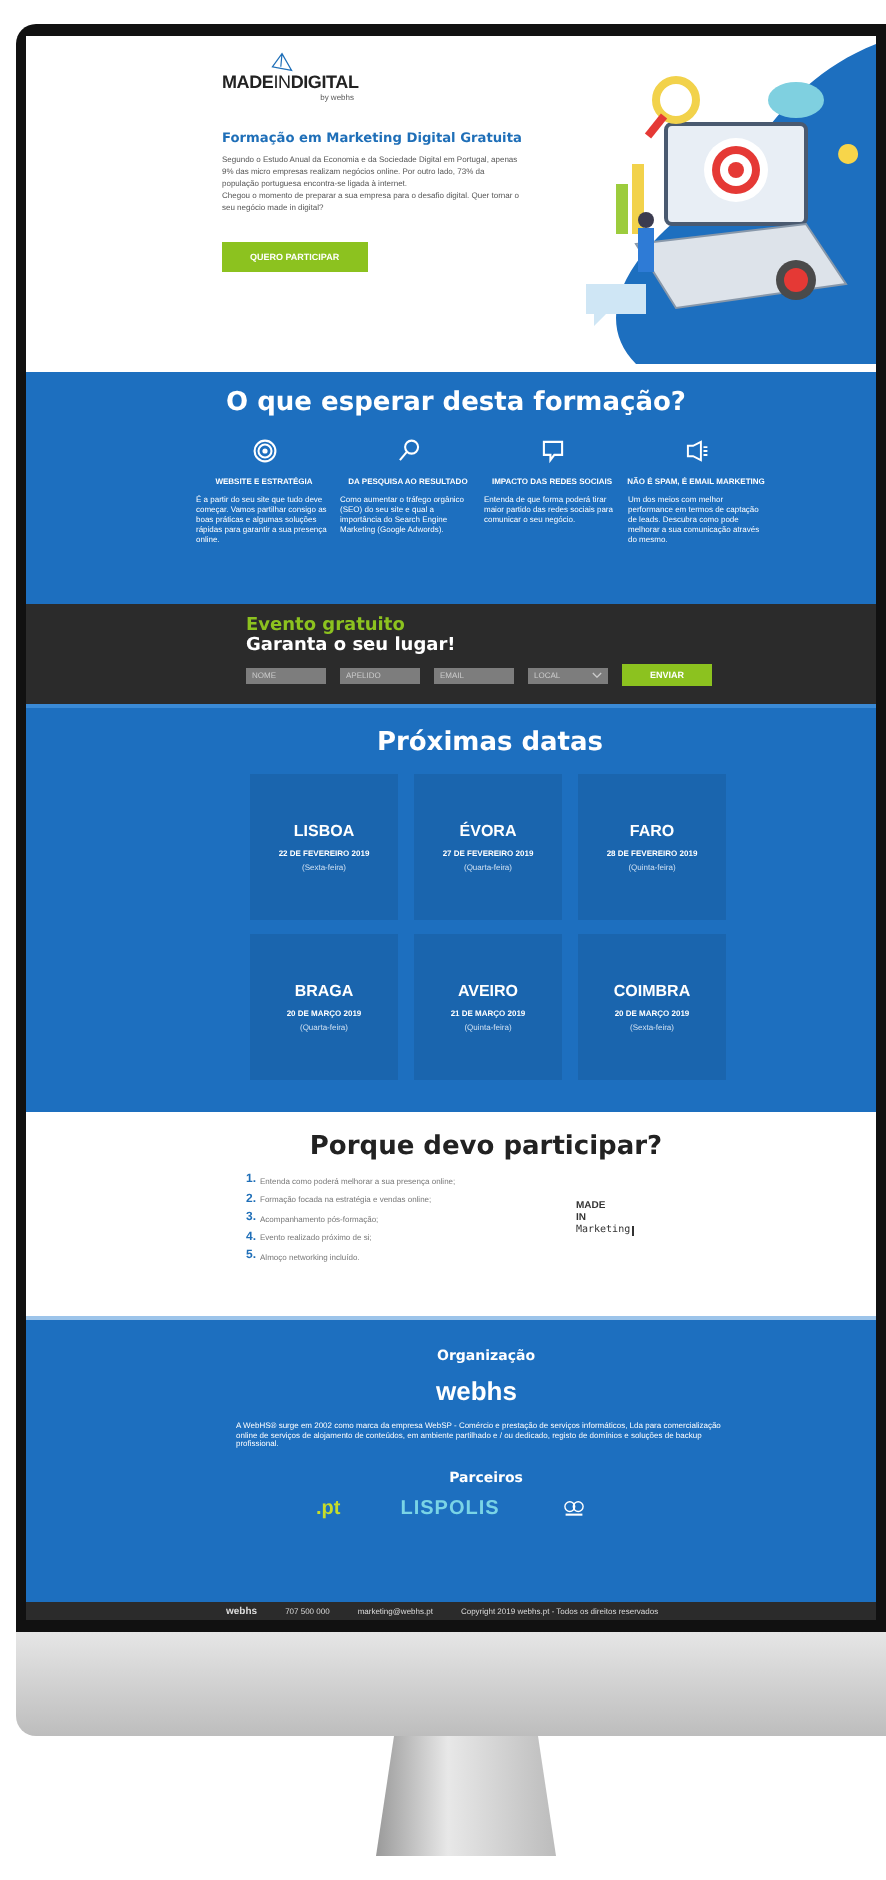 The width and height of the screenshot is (886, 1880). What do you see at coordinates (490, 743) in the screenshot?
I see `section-title: Próximas datas` at bounding box center [490, 743].